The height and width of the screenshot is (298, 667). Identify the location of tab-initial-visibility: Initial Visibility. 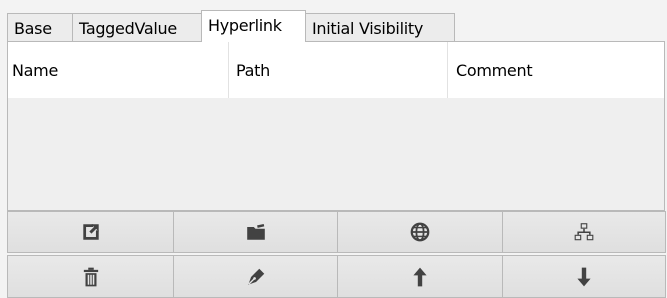
(380, 27).